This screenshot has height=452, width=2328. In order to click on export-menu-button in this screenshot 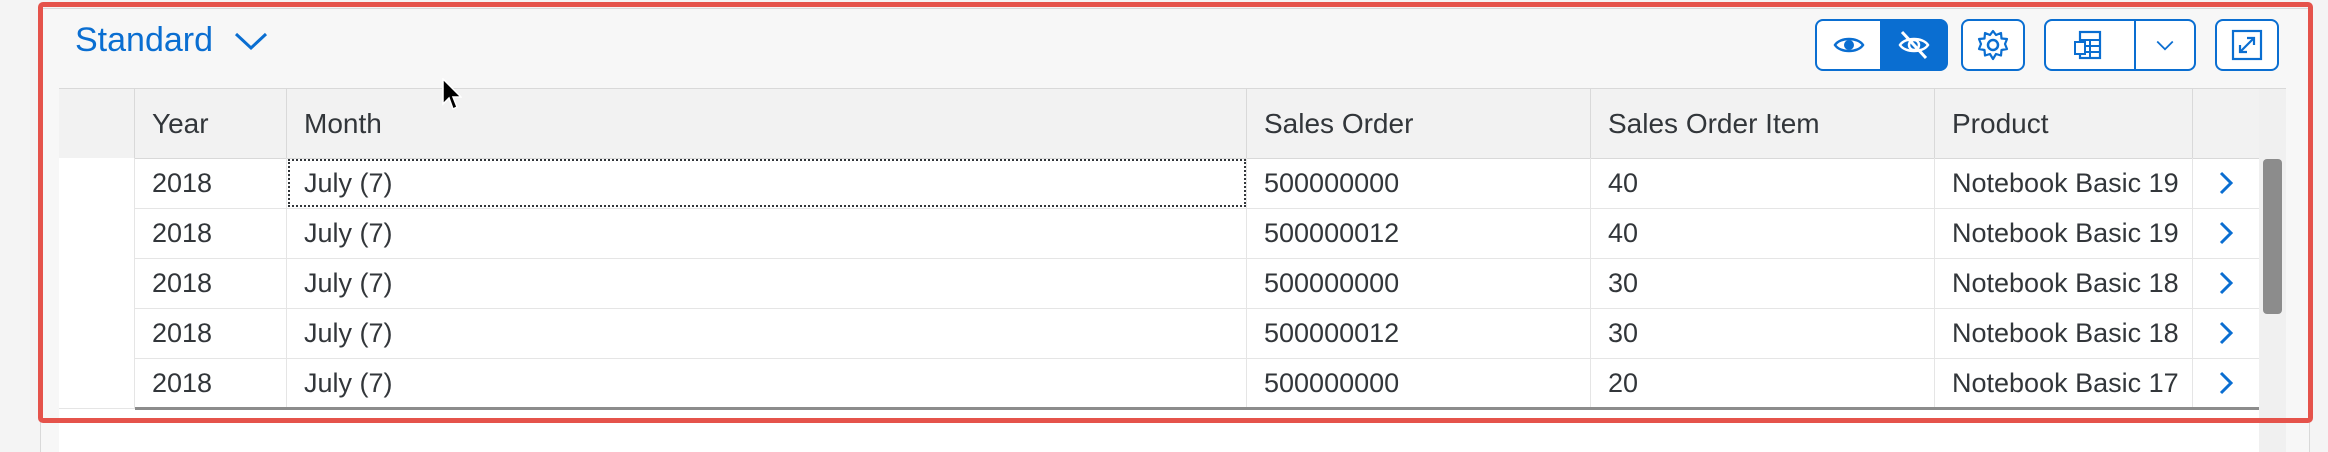, I will do `click(2166, 45)`.